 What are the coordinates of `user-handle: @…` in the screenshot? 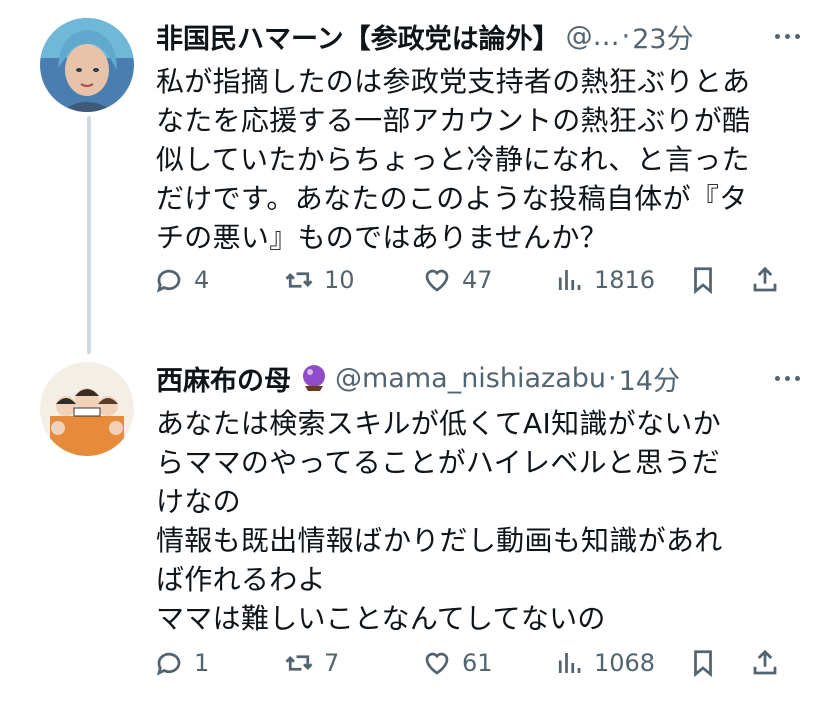 It's located at (593, 36).